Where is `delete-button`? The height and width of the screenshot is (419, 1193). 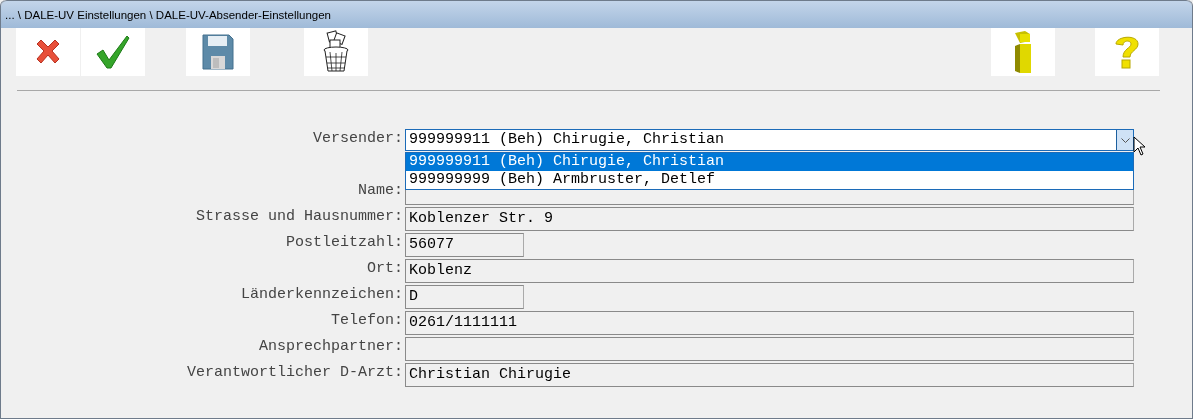
delete-button is located at coordinates (336, 52).